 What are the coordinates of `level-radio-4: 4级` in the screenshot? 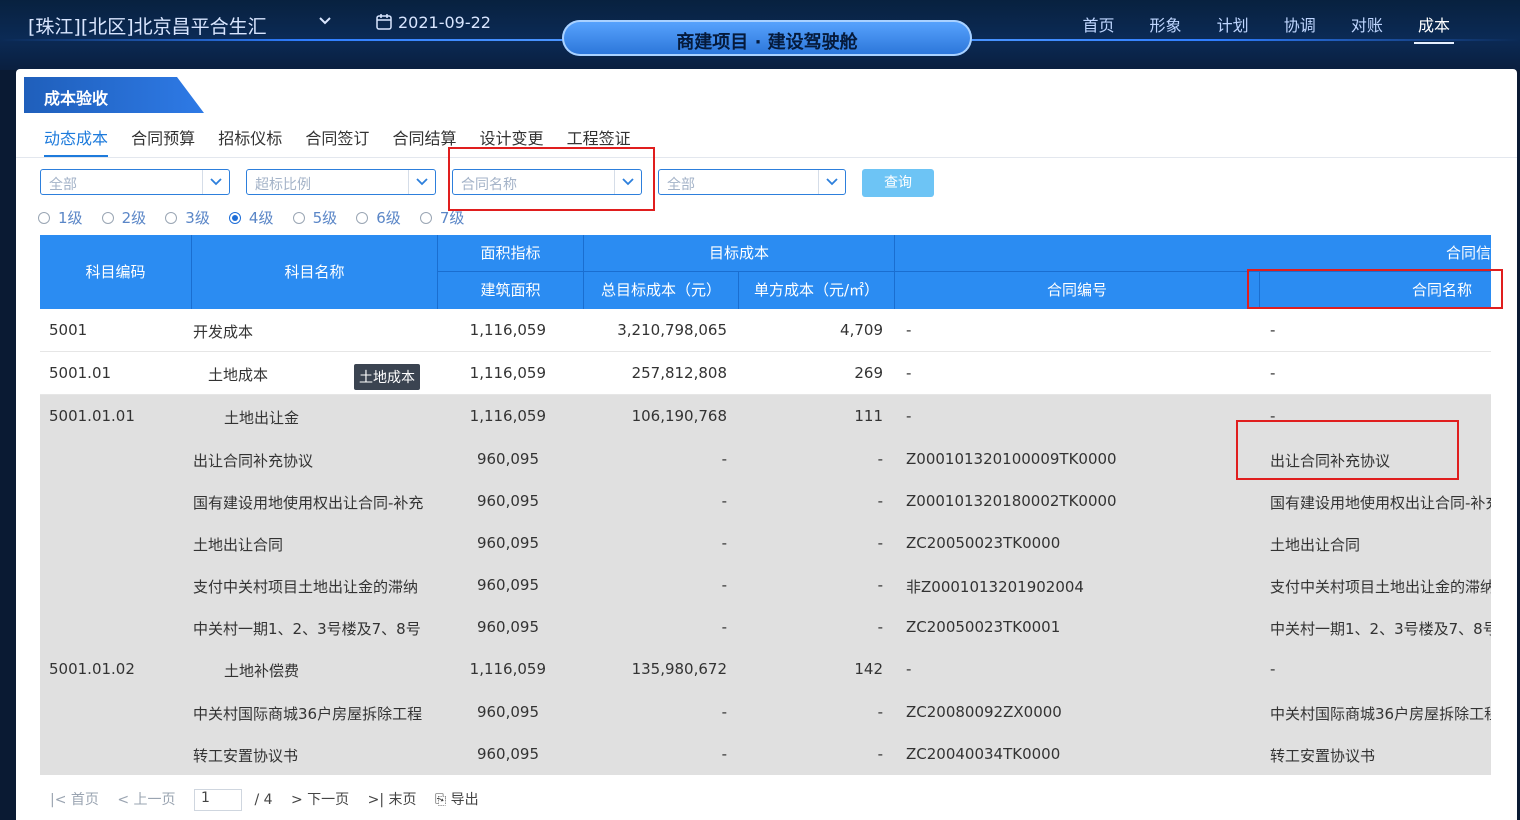 It's located at (251, 217).